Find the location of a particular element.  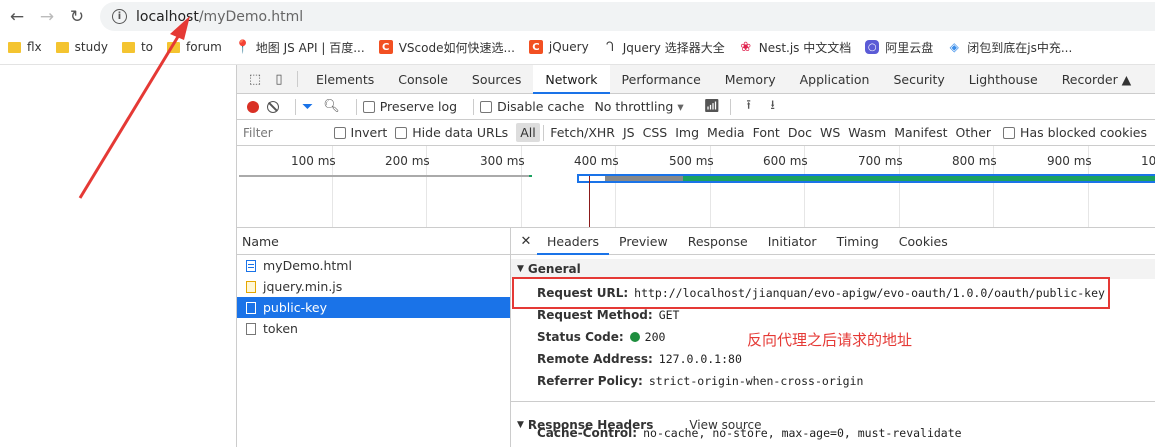

filter-type-img: Img is located at coordinates (687, 132).